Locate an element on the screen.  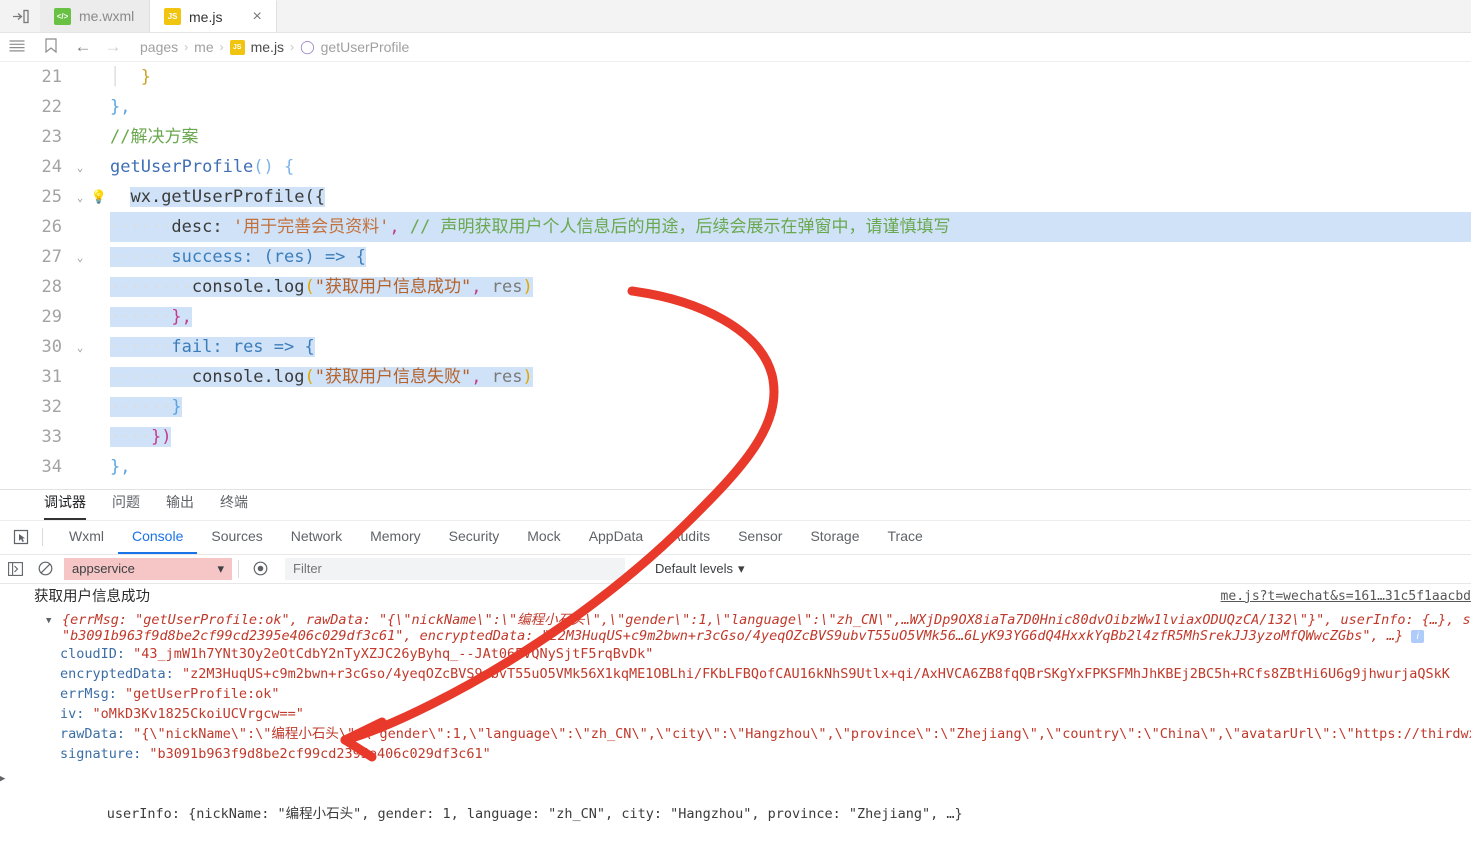
console-levels-label: Default levels is located at coordinates (694, 569).